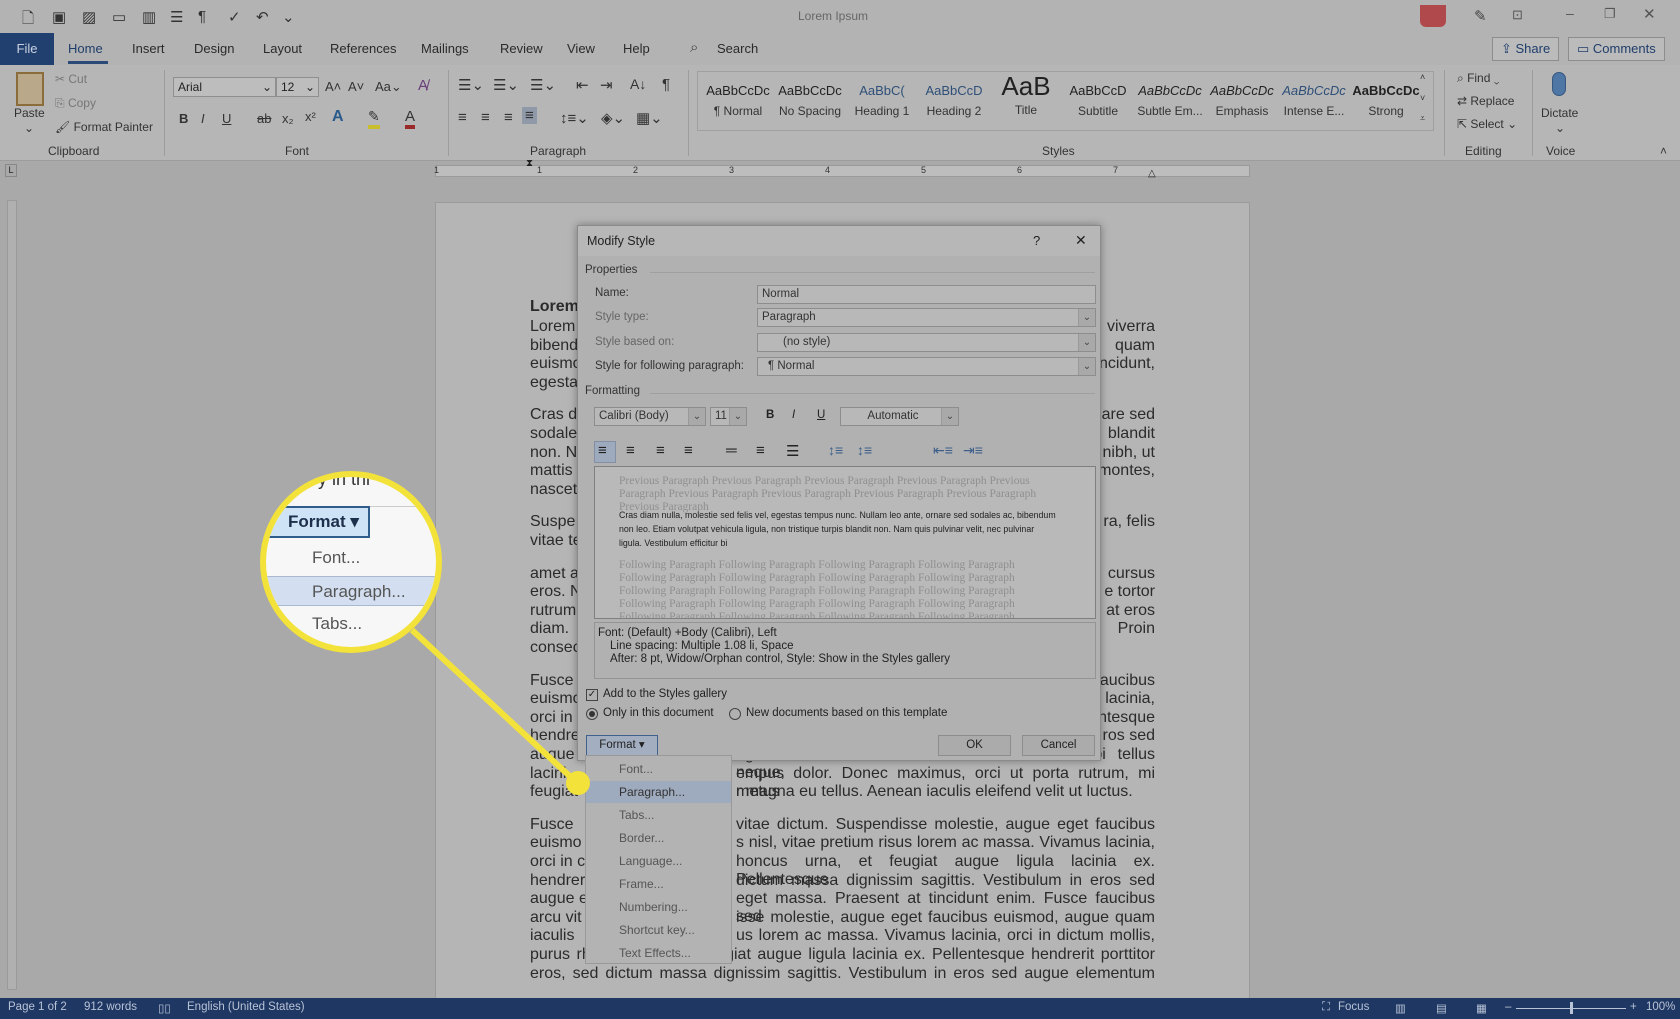 The width and height of the screenshot is (1680, 1019). I want to click on borders-icon: ▦⌄, so click(649, 118).